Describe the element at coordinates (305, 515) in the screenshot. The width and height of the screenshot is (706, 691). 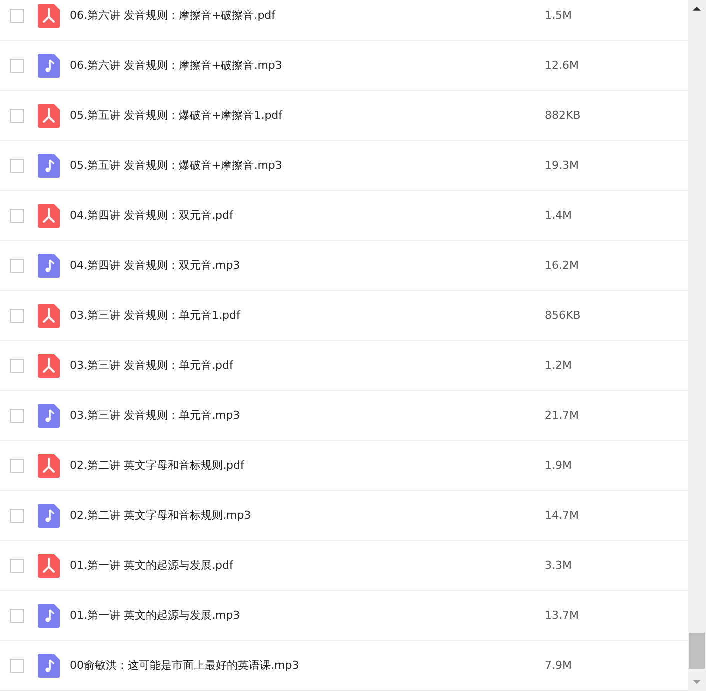
I see `file-name: 02.第二讲 英文字母和音标规则.mp3` at that location.